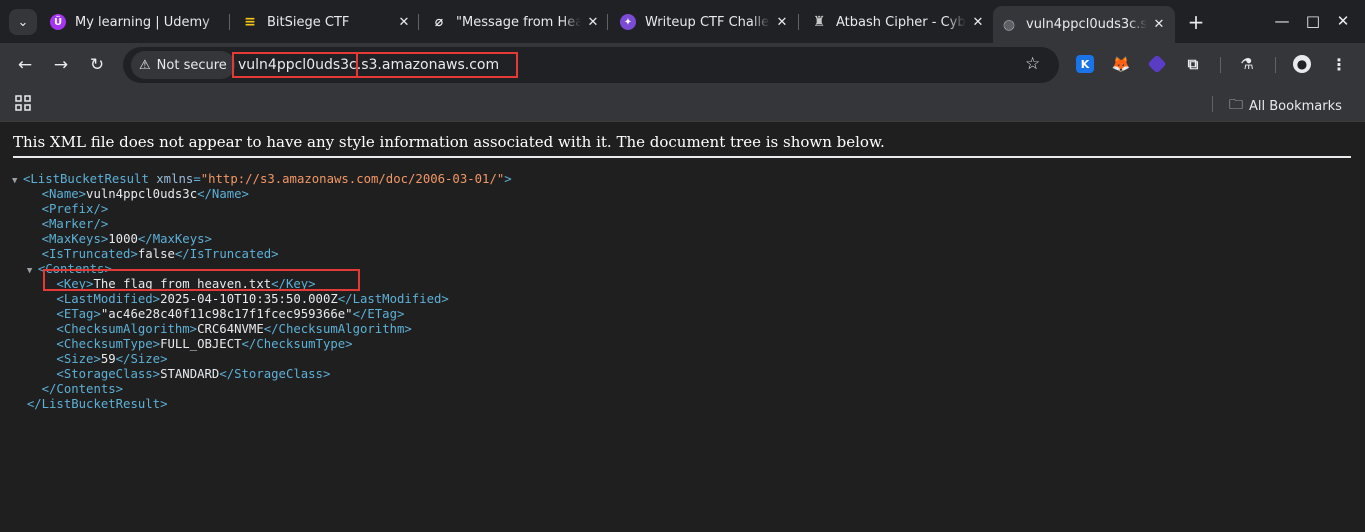 The width and height of the screenshot is (1365, 532). Describe the element at coordinates (58, 22) in the screenshot. I see `udemy-icon: Ü` at that location.